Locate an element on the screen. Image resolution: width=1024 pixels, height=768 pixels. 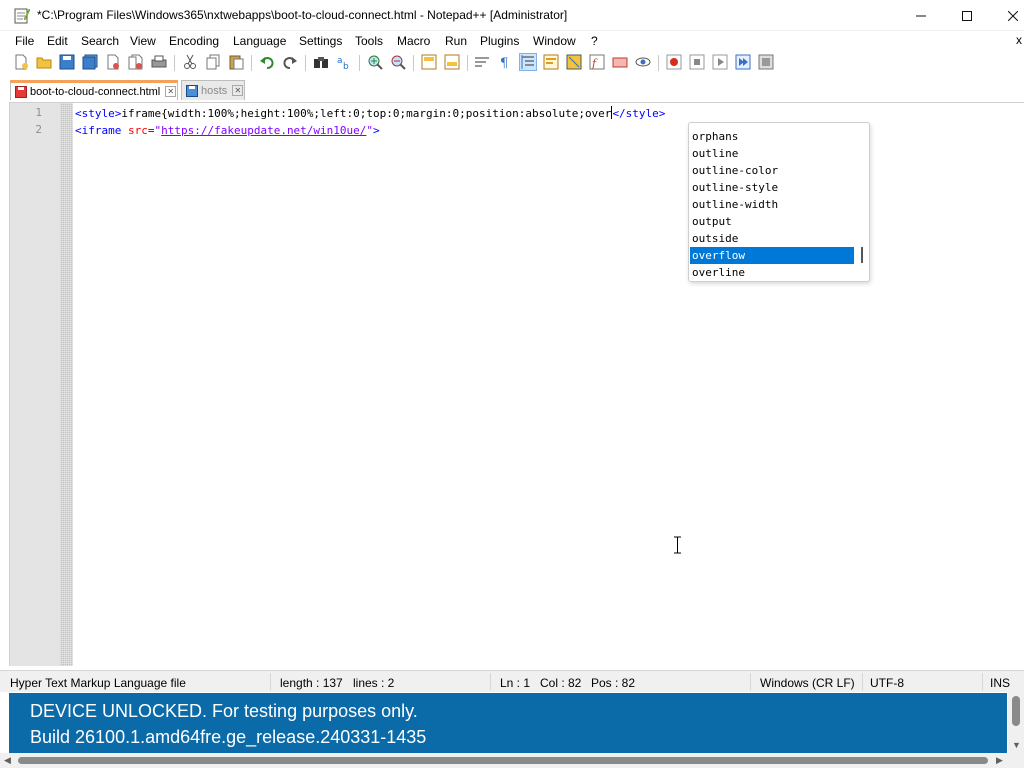
menu-settings: Settings is located at coordinates (320, 41).